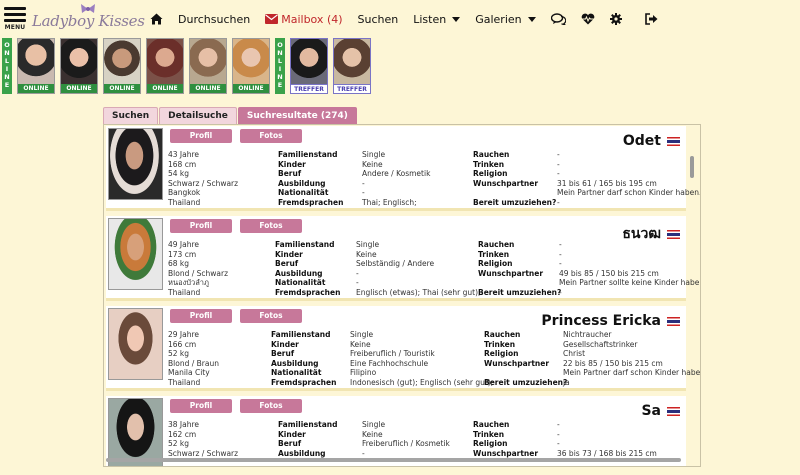 The height and width of the screenshot is (475, 800). What do you see at coordinates (610, 321) in the screenshot?
I see `profile-name: Princess Ericka` at bounding box center [610, 321].